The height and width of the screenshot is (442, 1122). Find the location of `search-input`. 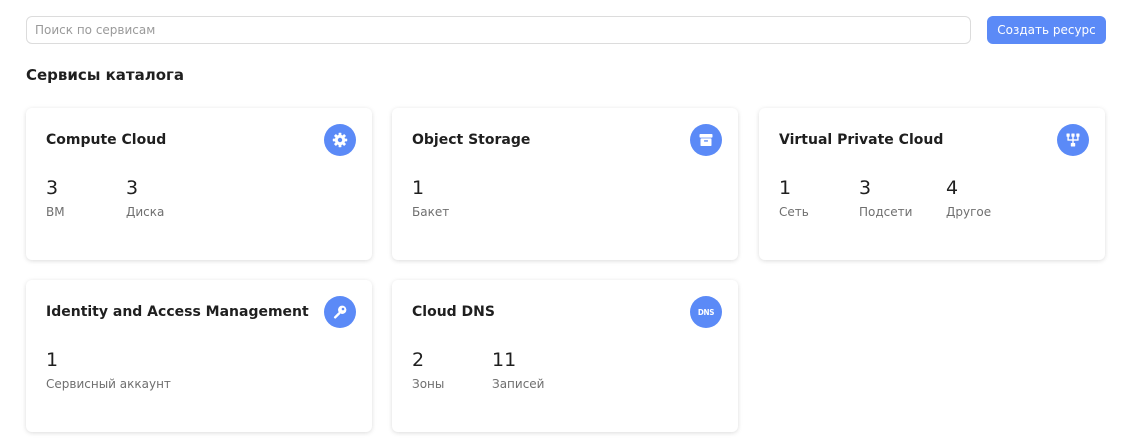

search-input is located at coordinates (498, 30).